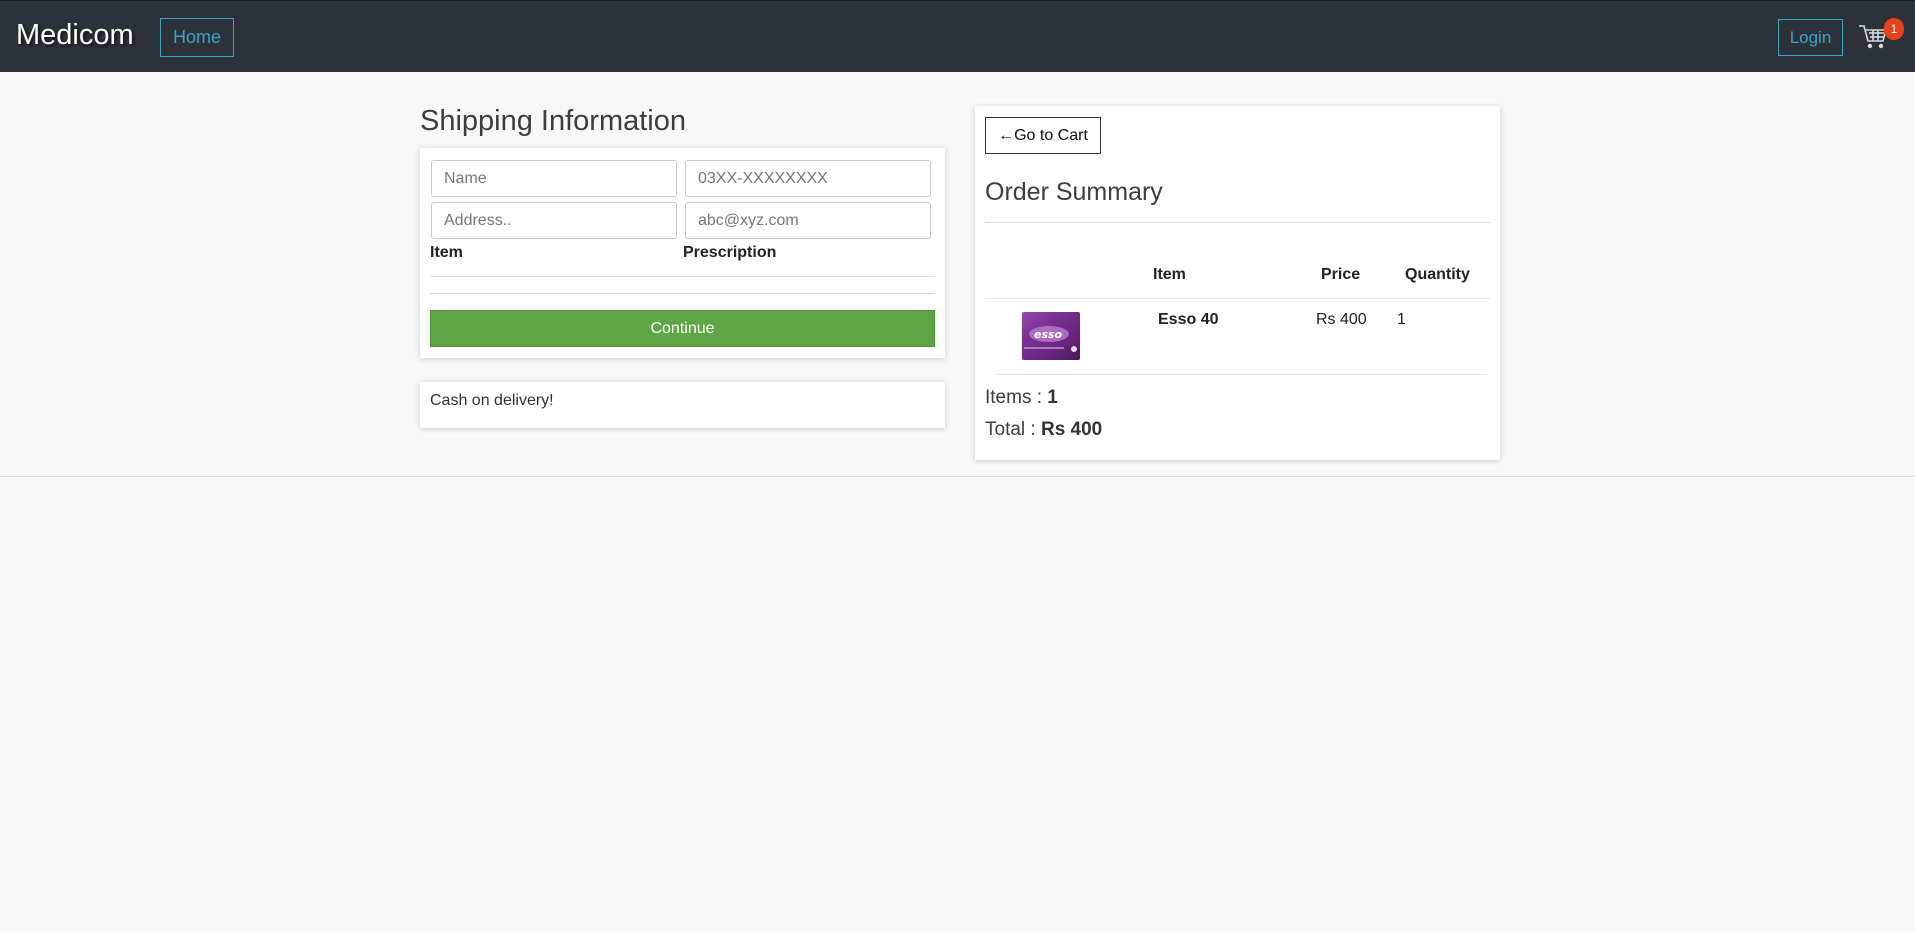 The image size is (1915, 932). Describe the element at coordinates (1048, 334) in the screenshot. I see `svg-text: esso` at that location.